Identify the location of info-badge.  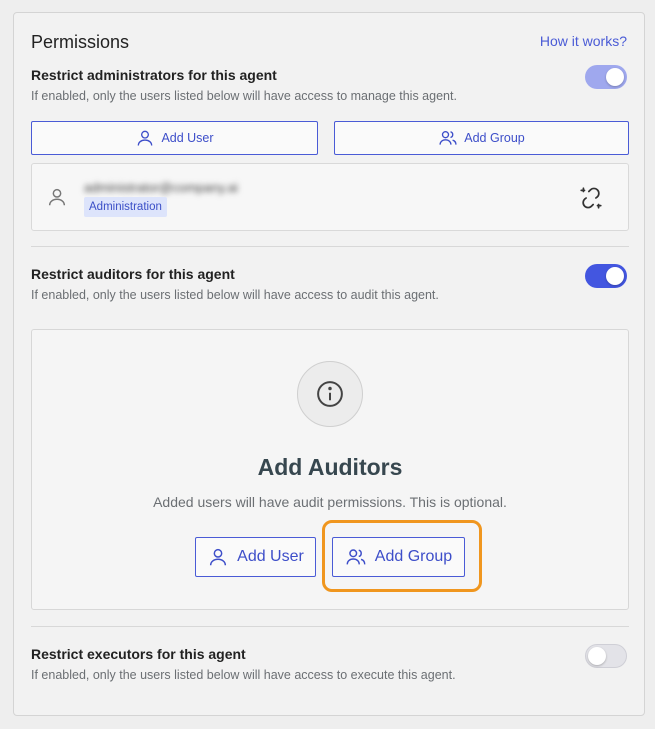
(330, 394).